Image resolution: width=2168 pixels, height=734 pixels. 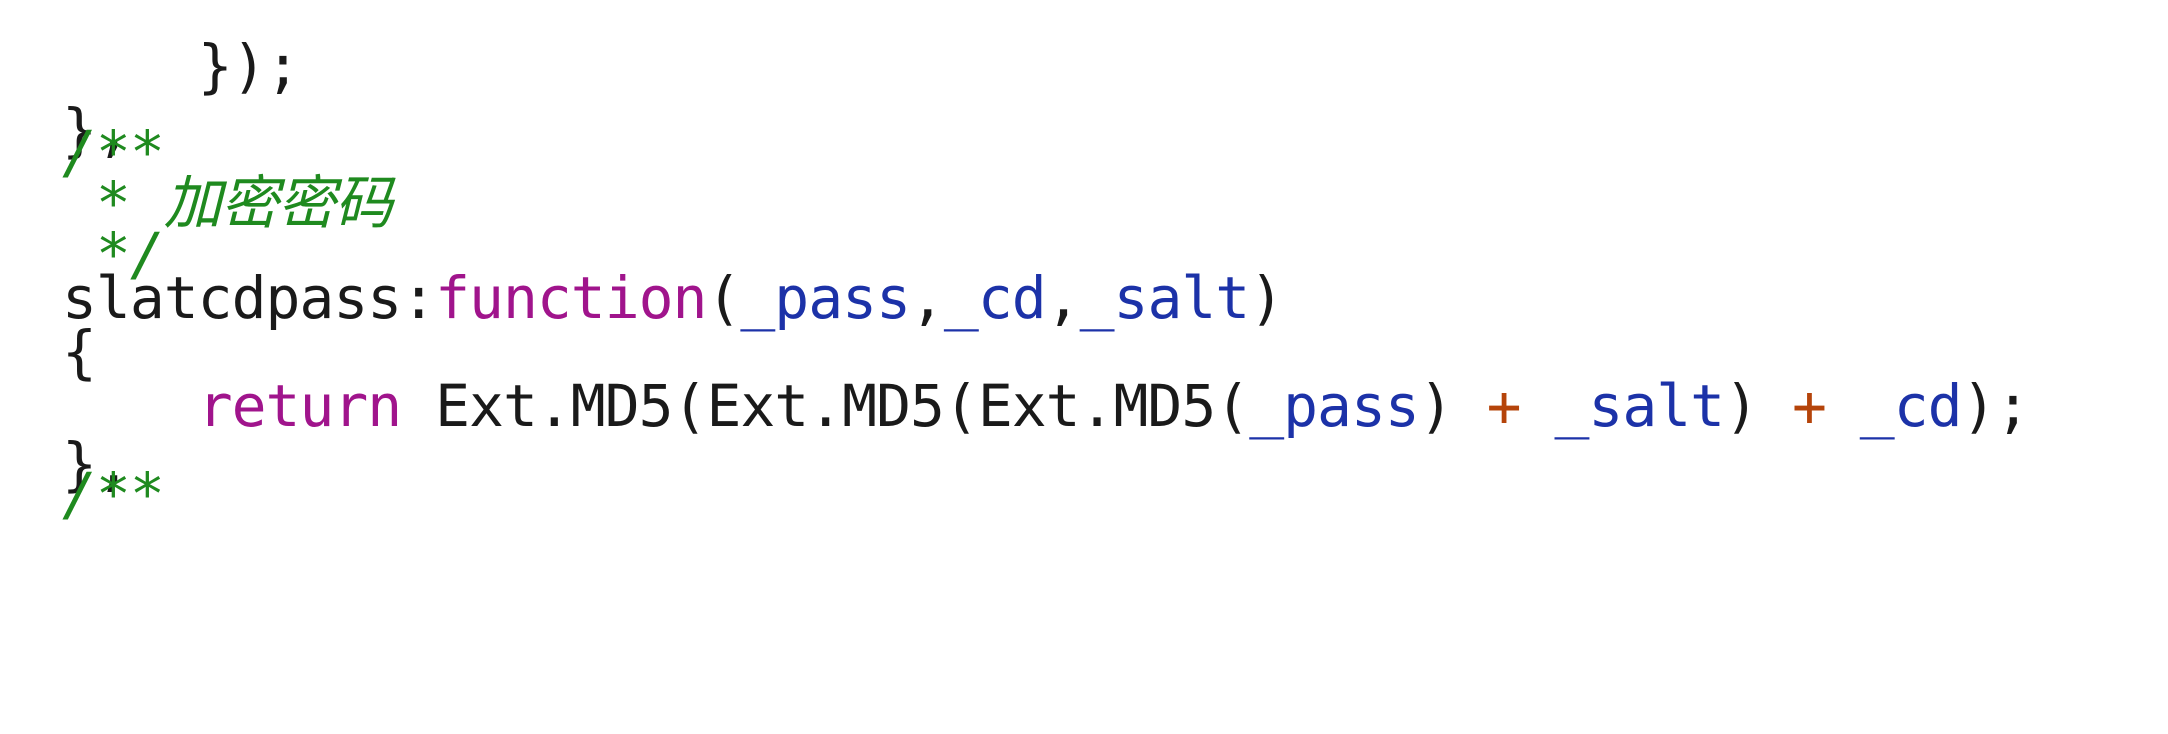 I want to click on arg-pass: _pass, so click(x=1334, y=406).